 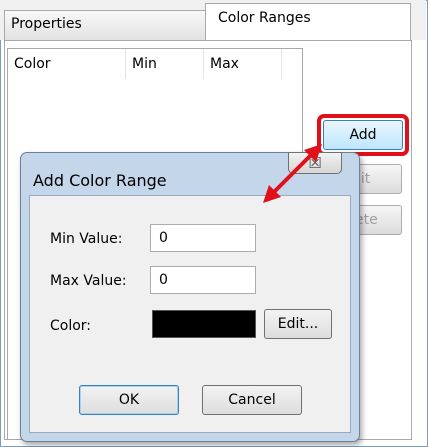 What do you see at coordinates (363, 135) in the screenshot?
I see `add-button: Add` at bounding box center [363, 135].